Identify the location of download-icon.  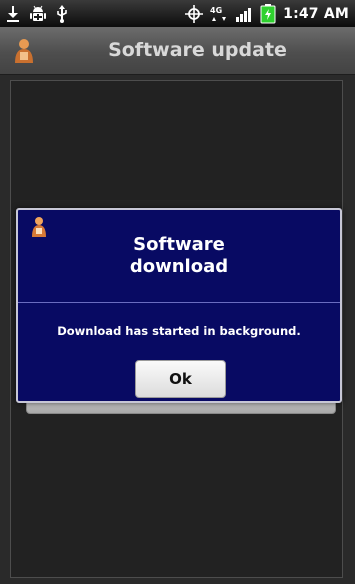
(13, 14).